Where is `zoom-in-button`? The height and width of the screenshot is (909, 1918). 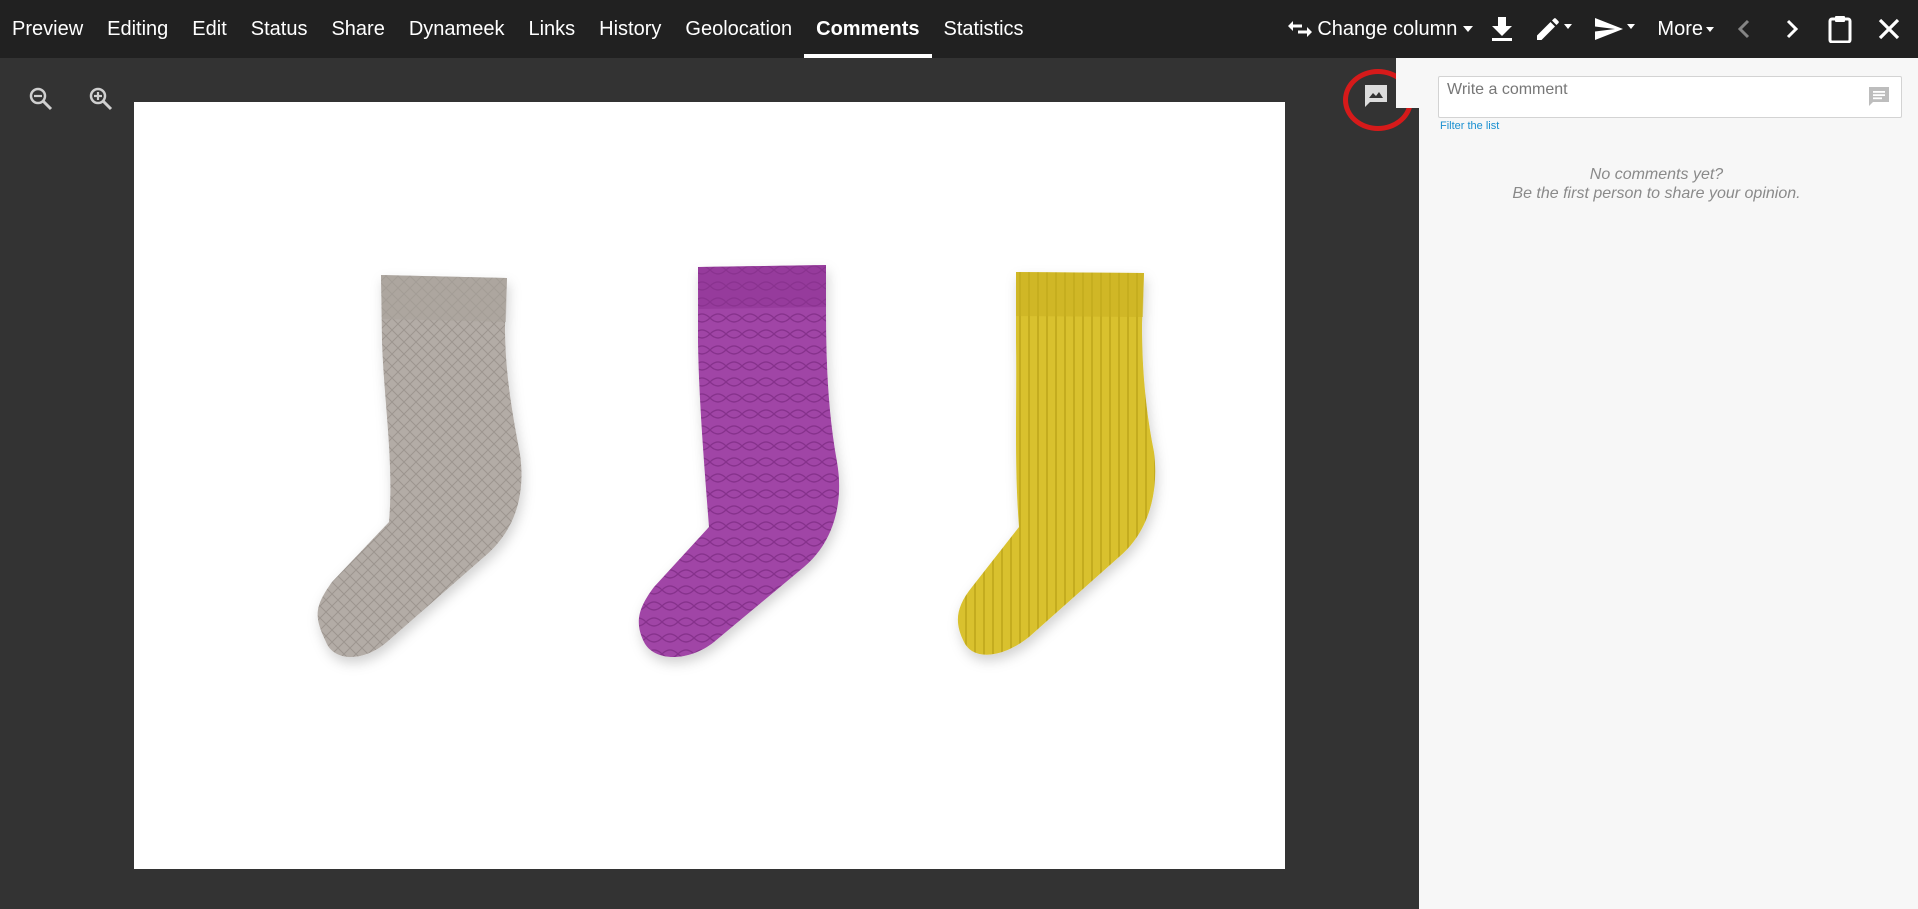
zoom-in-button is located at coordinates (101, 101).